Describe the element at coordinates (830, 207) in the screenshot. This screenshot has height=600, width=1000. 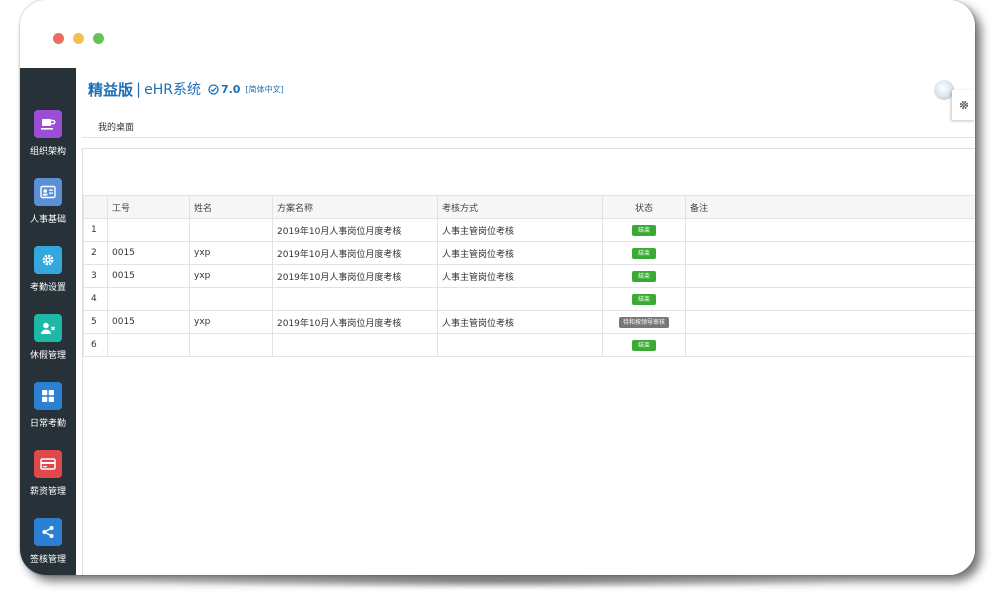
I see `column-header-remark: 备注` at that location.